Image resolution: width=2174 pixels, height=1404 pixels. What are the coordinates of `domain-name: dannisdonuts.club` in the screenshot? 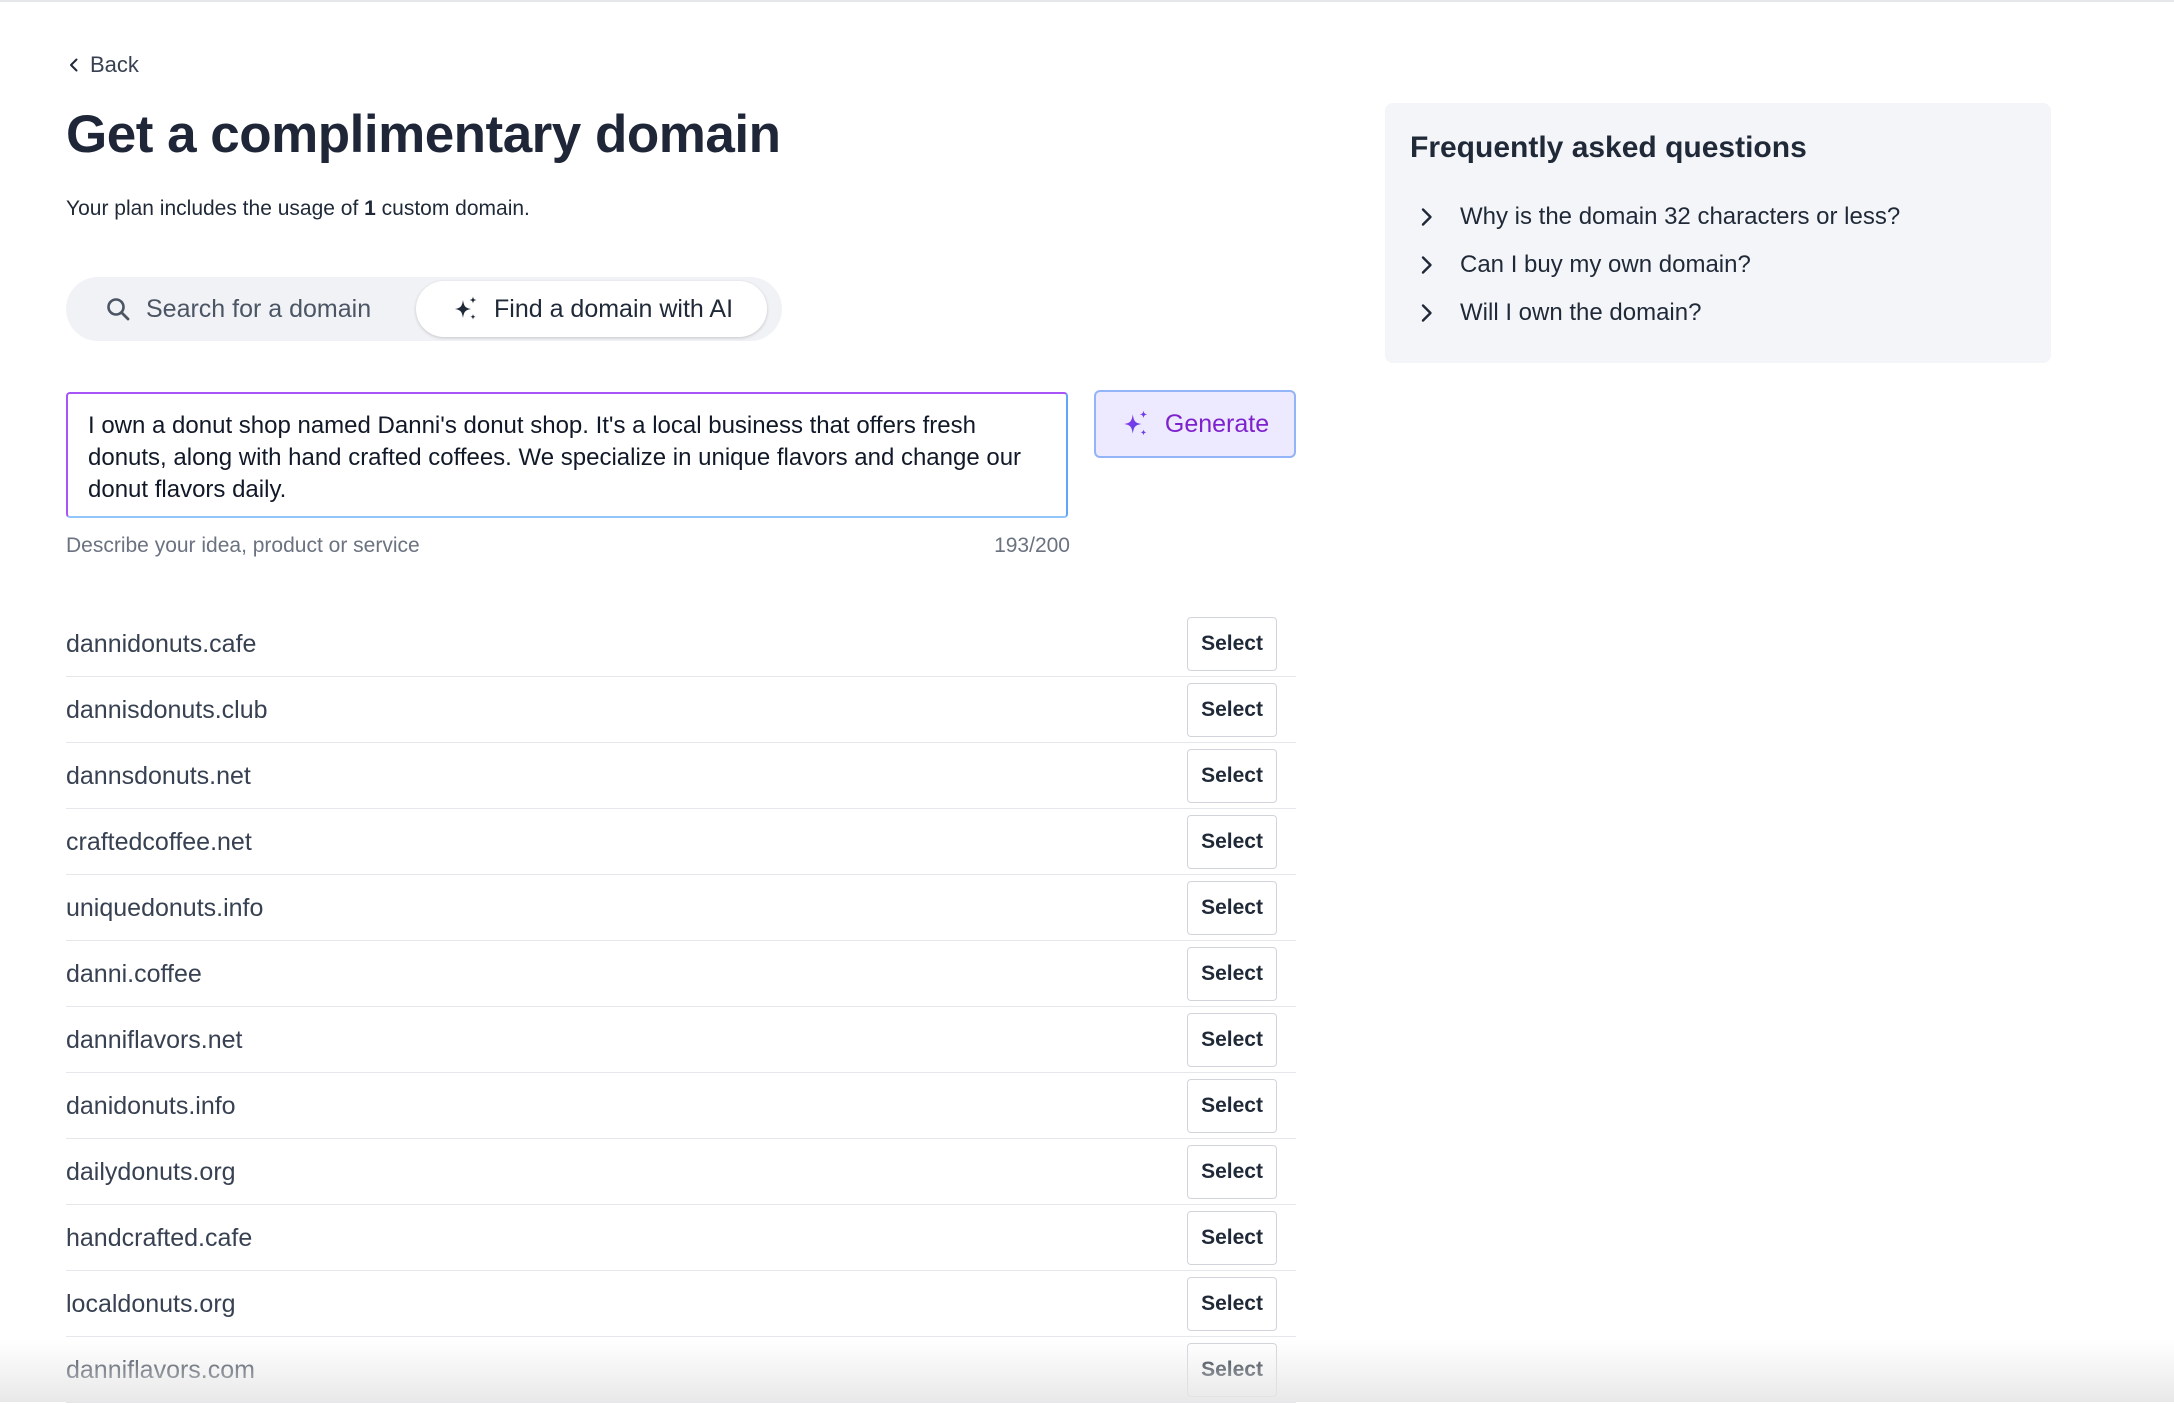 It's located at (167, 709).